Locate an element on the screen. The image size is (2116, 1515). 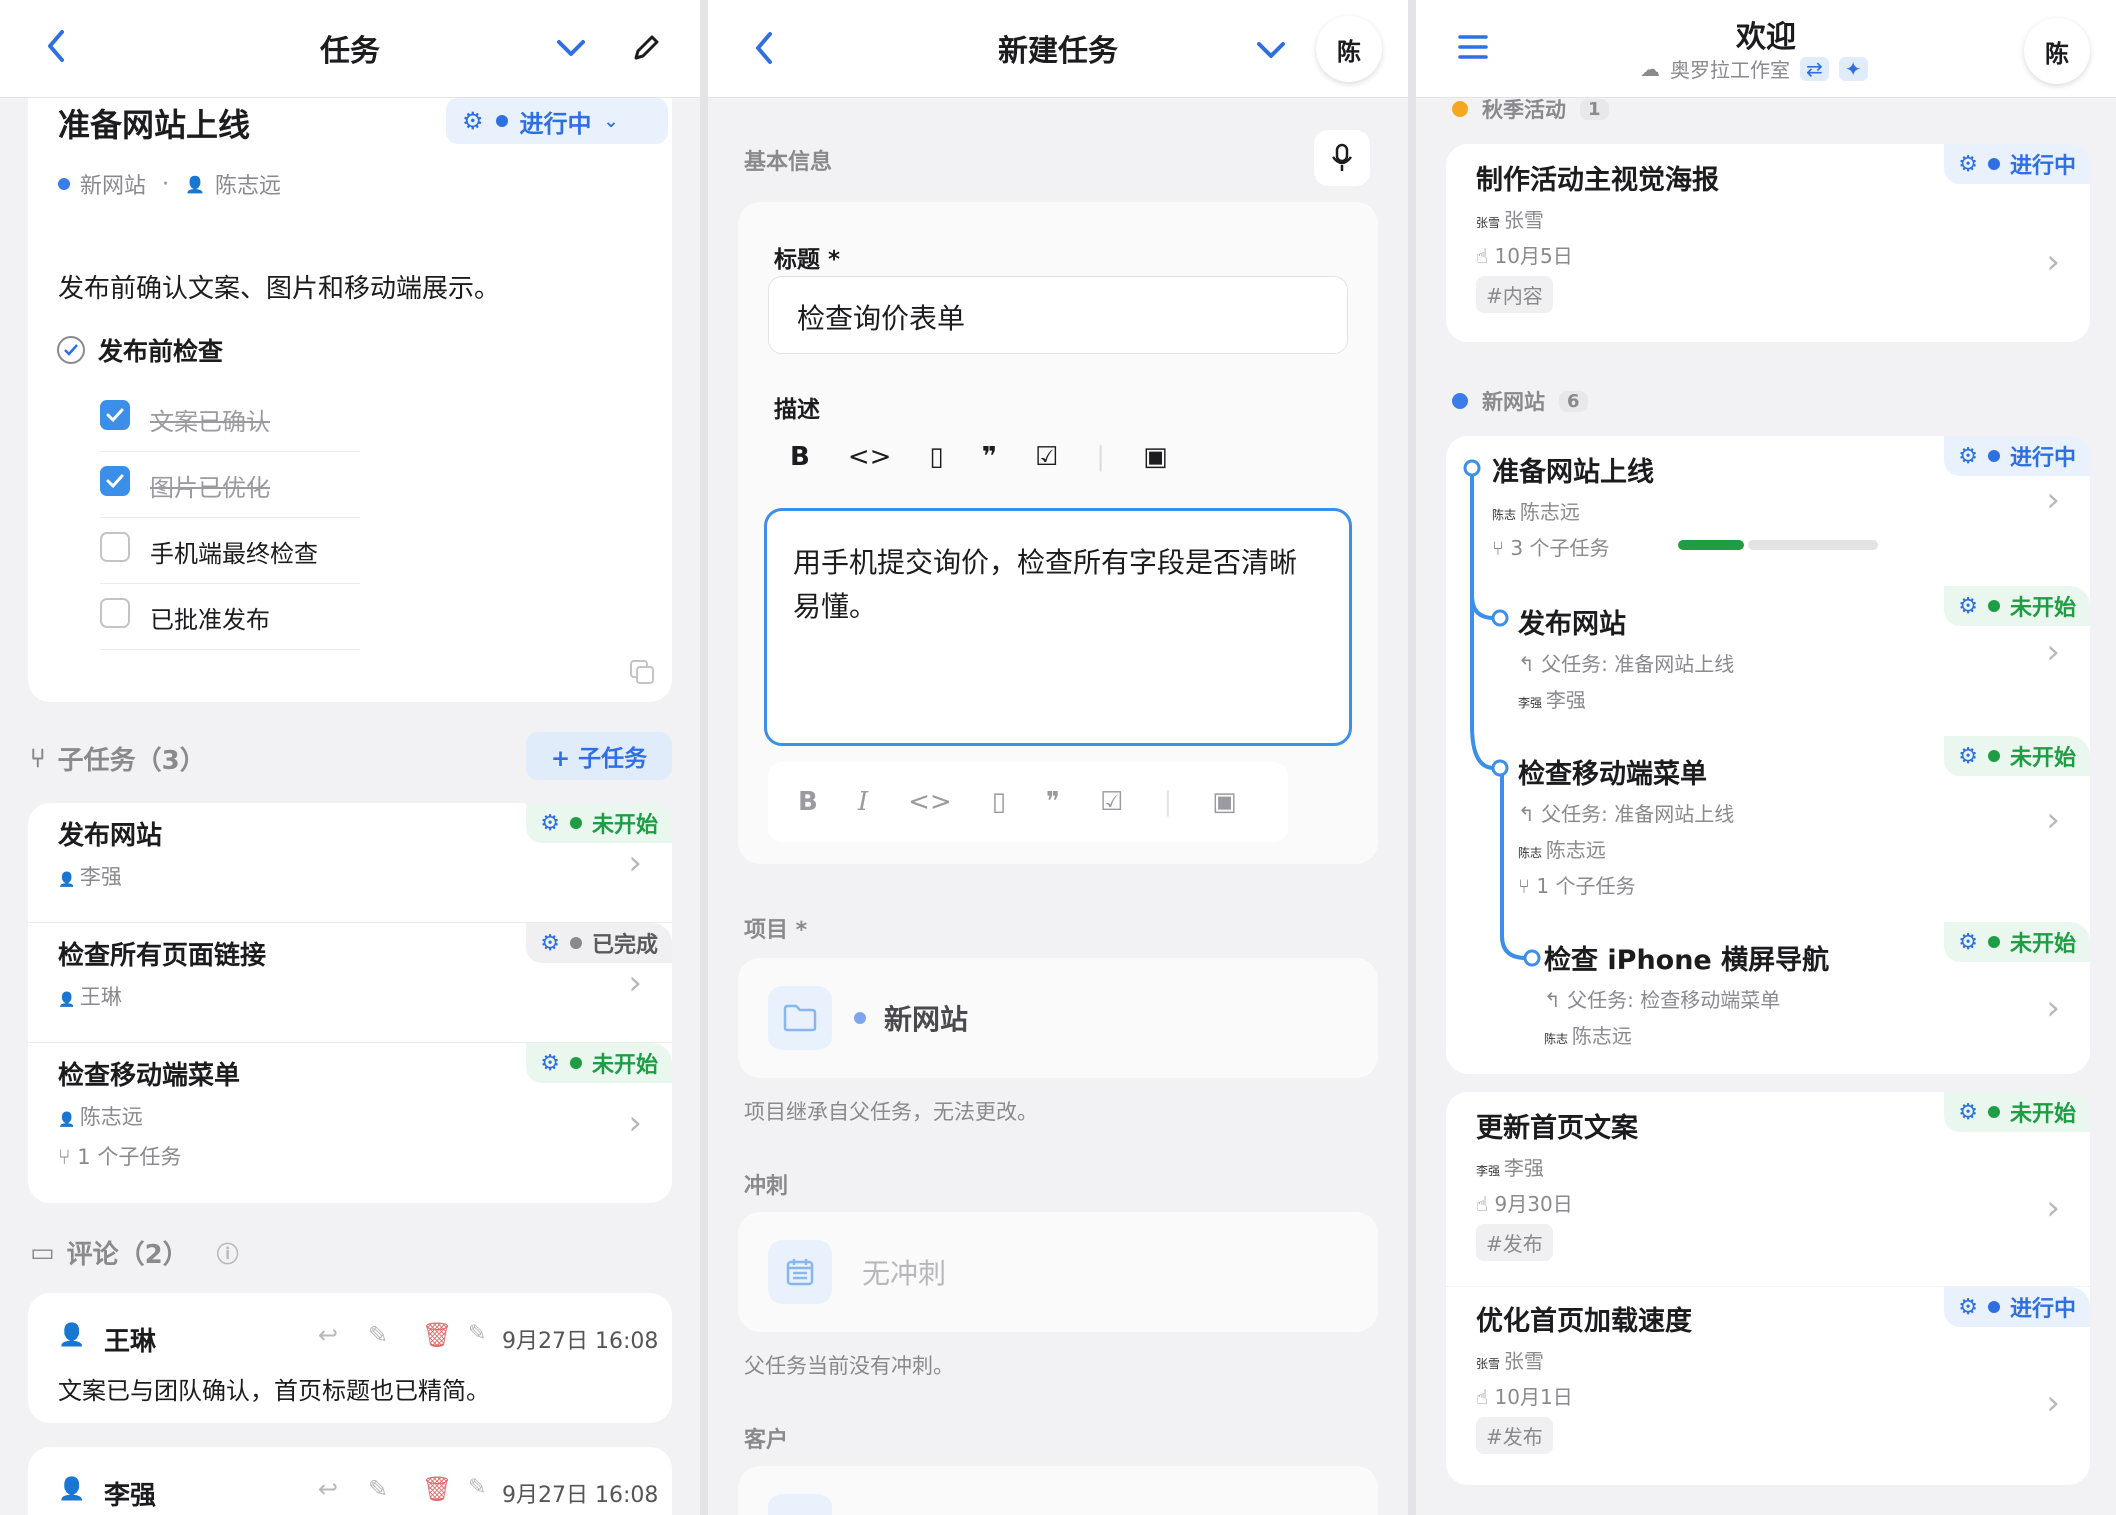
checklist-item: 图片已优化 is located at coordinates (230, 485).